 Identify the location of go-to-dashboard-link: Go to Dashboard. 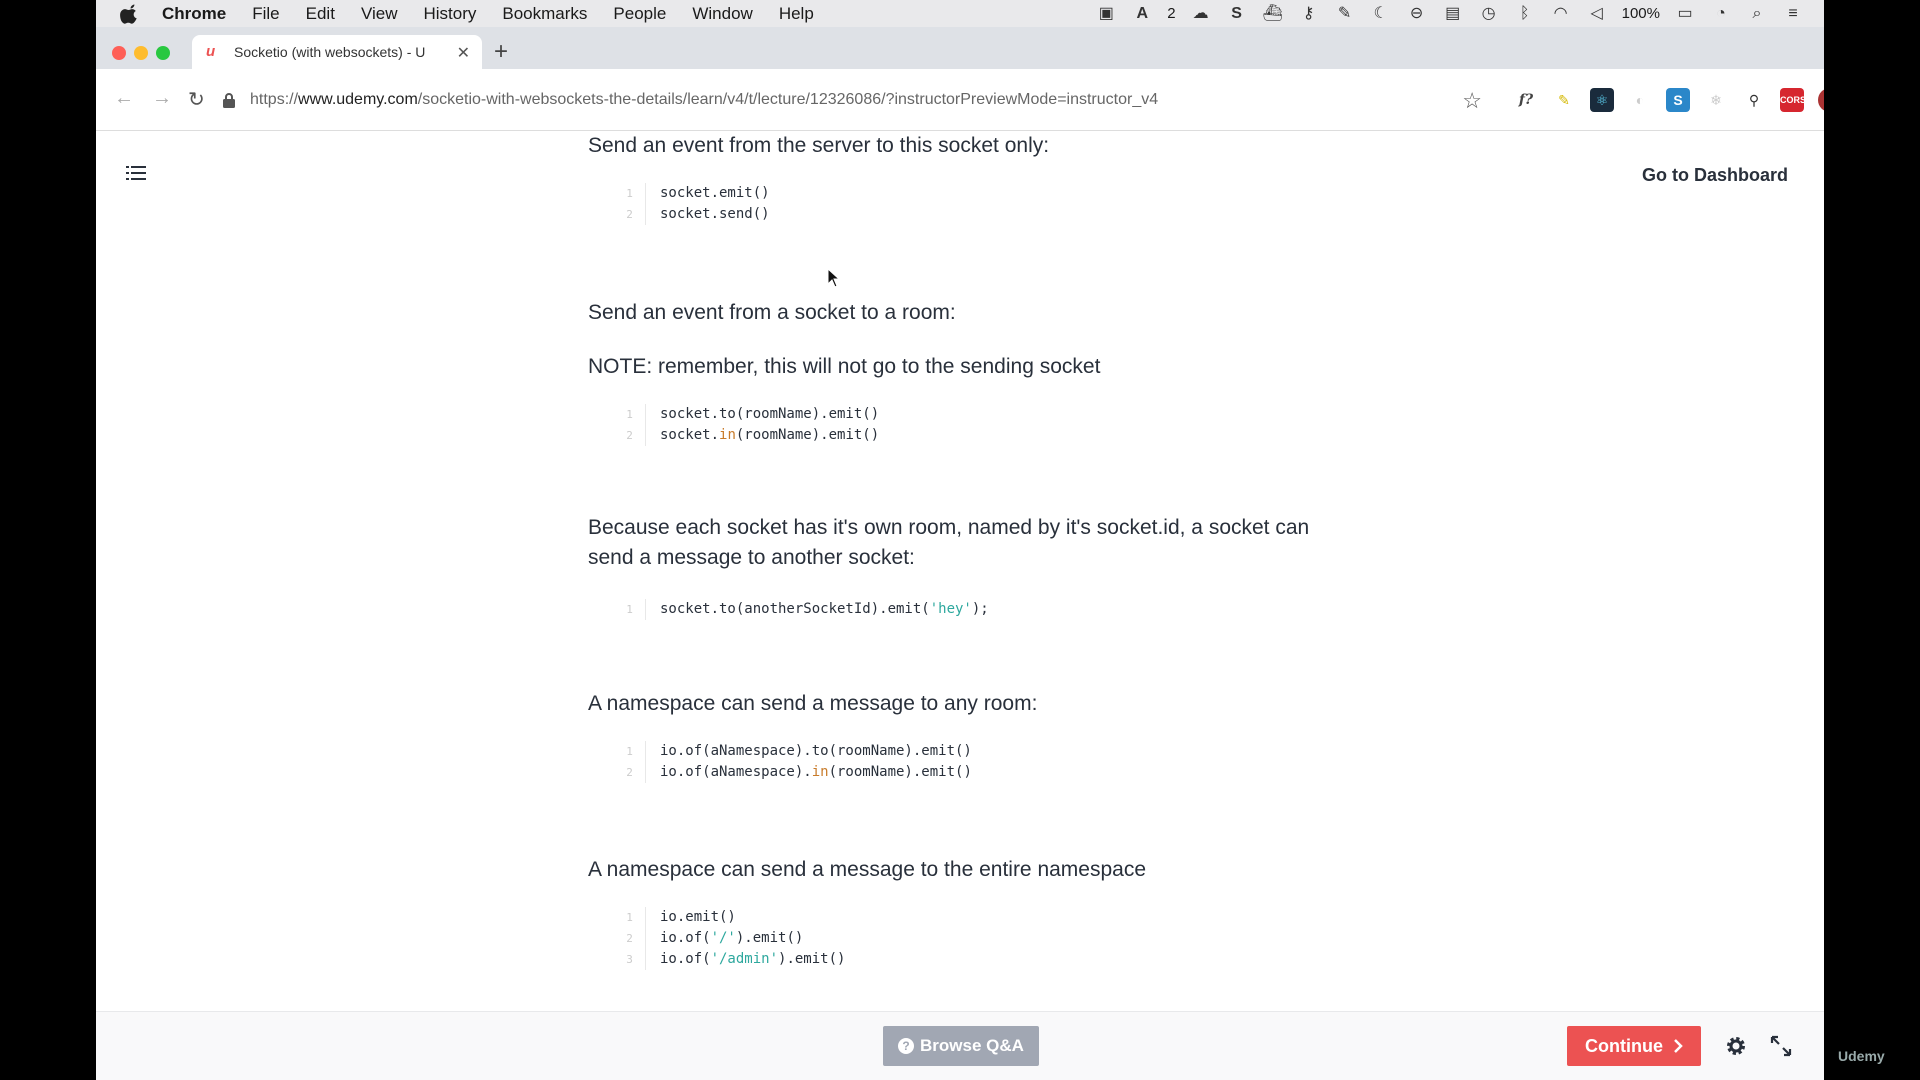
(1715, 175).